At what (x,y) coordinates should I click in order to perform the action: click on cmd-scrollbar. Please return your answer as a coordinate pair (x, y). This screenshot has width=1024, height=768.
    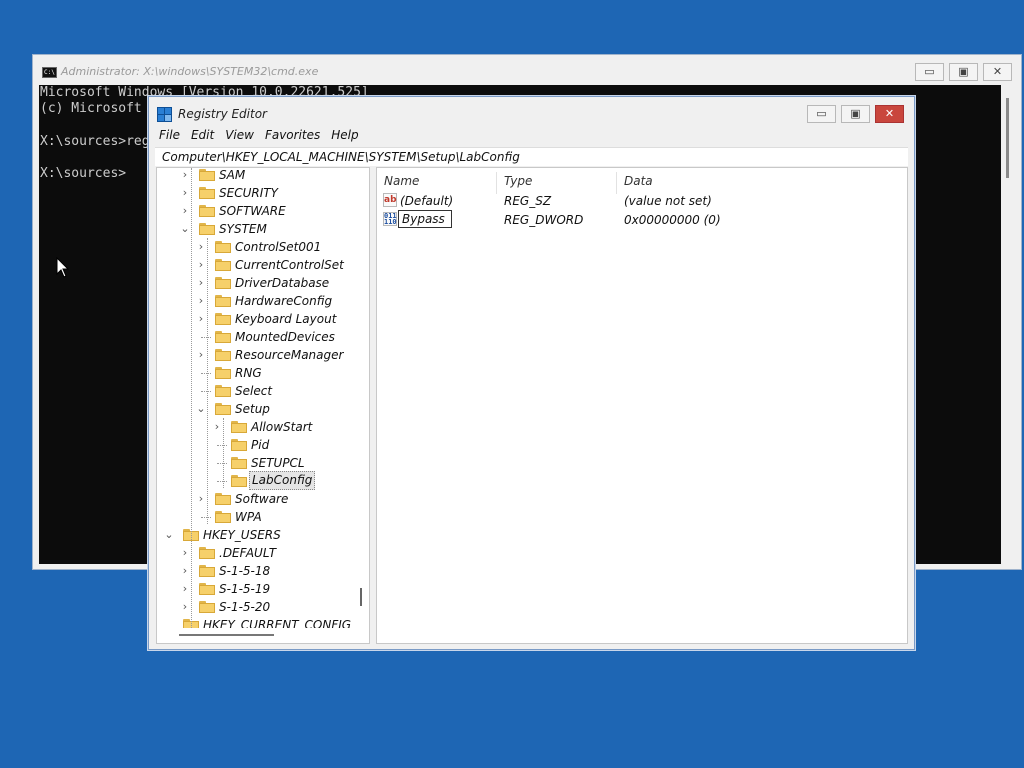
    Looking at the image, I should click on (1009, 324).